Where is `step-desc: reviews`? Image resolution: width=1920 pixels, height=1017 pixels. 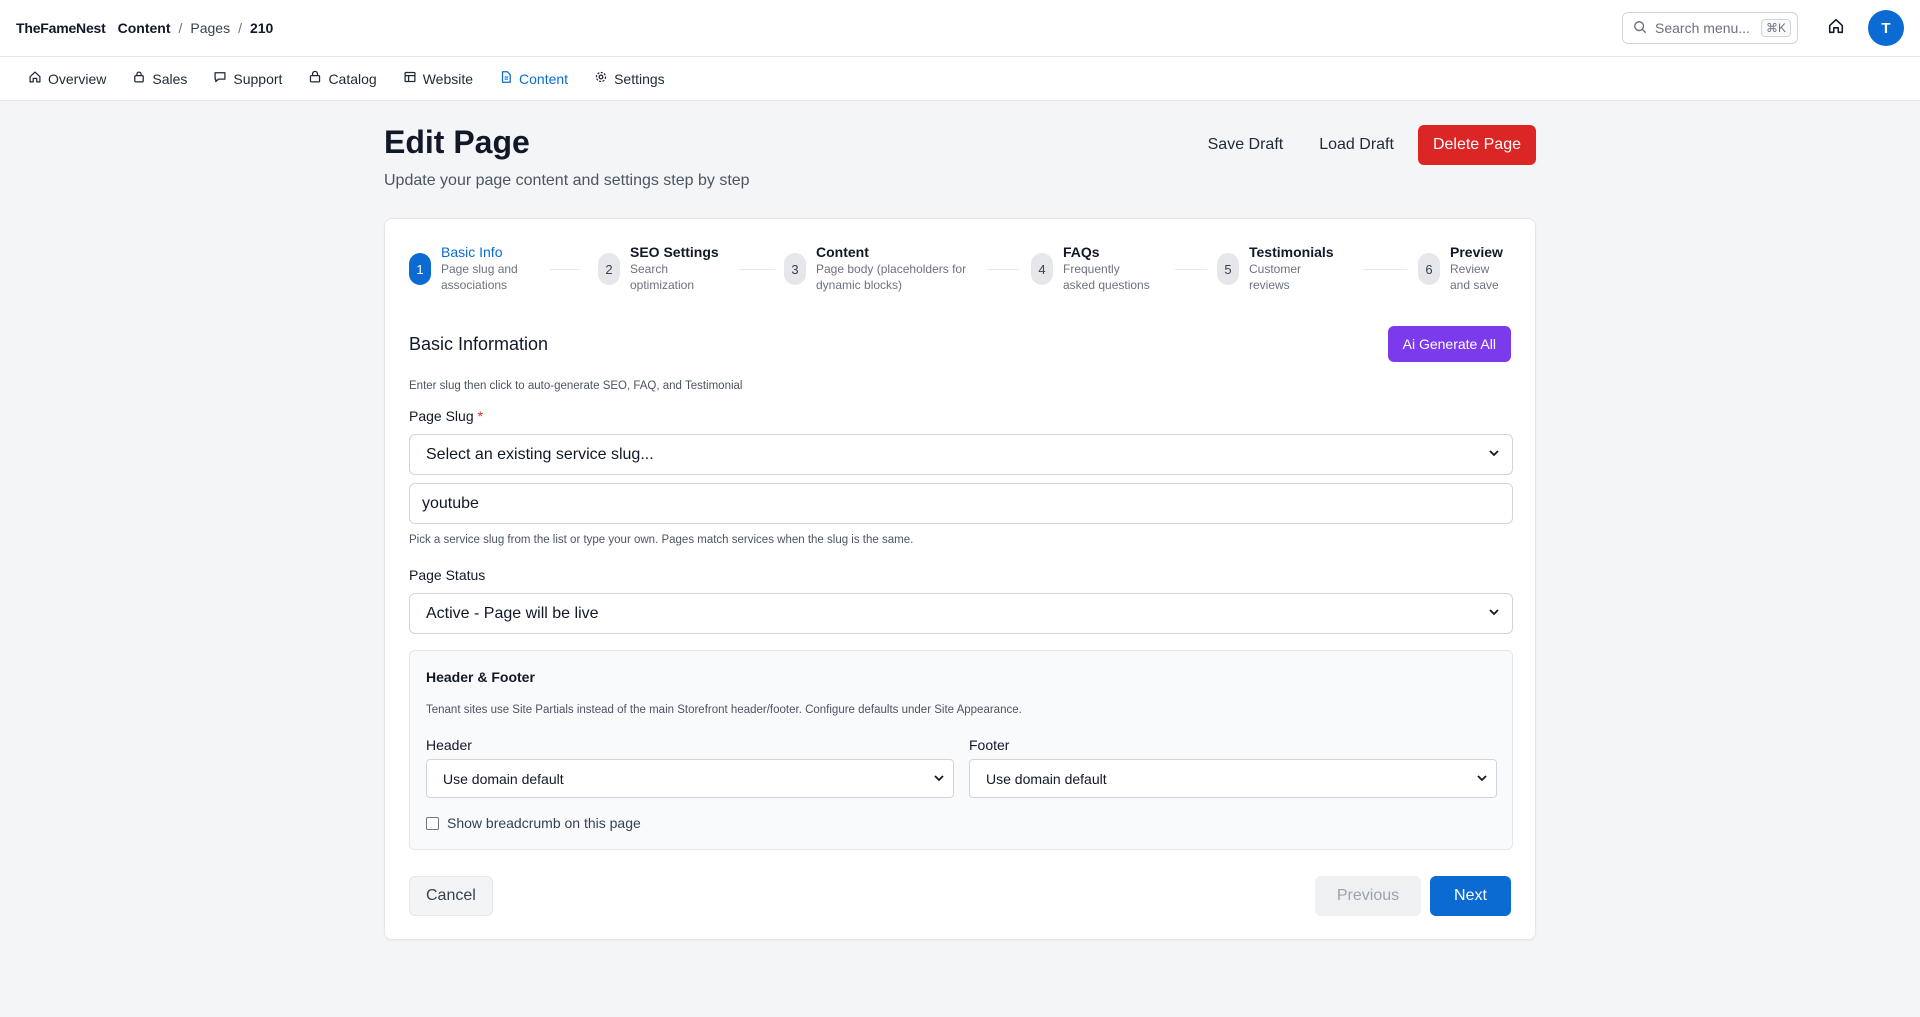 step-desc: reviews is located at coordinates (1269, 285).